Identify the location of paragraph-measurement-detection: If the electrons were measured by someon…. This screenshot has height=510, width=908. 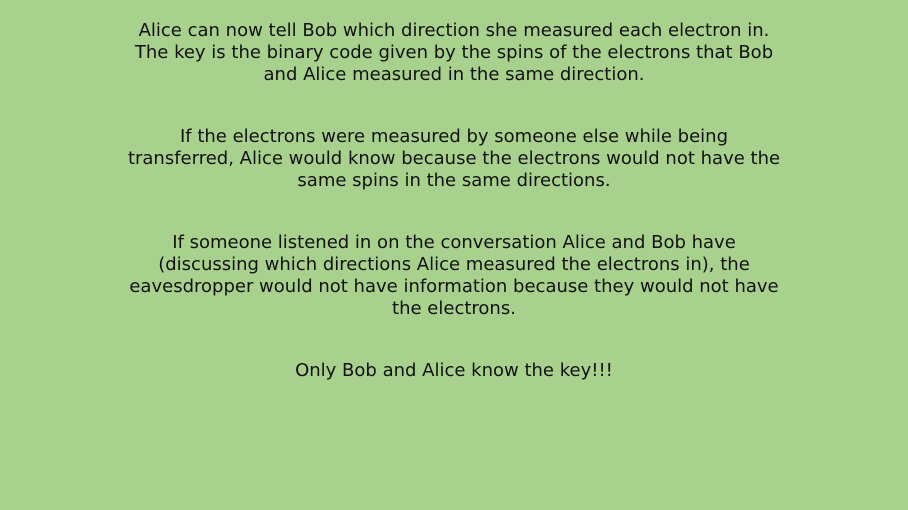
(454, 158).